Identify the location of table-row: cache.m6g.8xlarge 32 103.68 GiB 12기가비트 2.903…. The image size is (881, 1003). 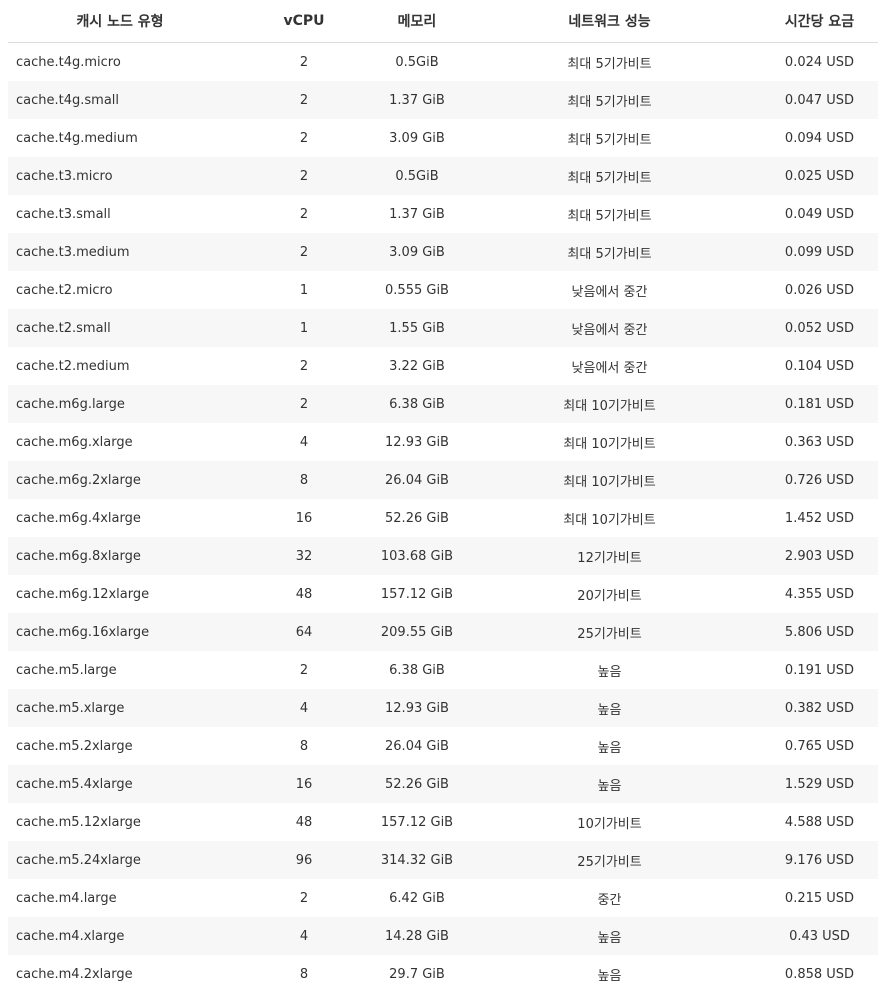
(443, 556).